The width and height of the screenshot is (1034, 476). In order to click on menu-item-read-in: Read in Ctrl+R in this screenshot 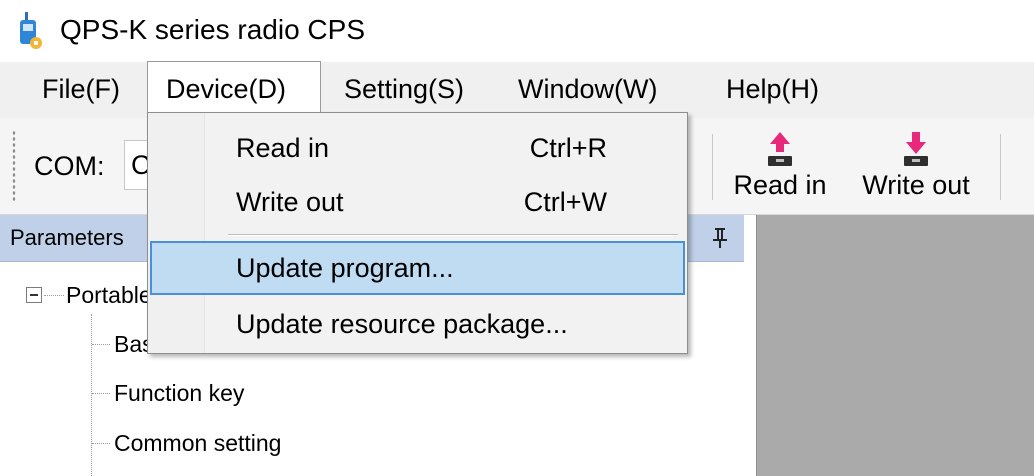, I will do `click(417, 148)`.